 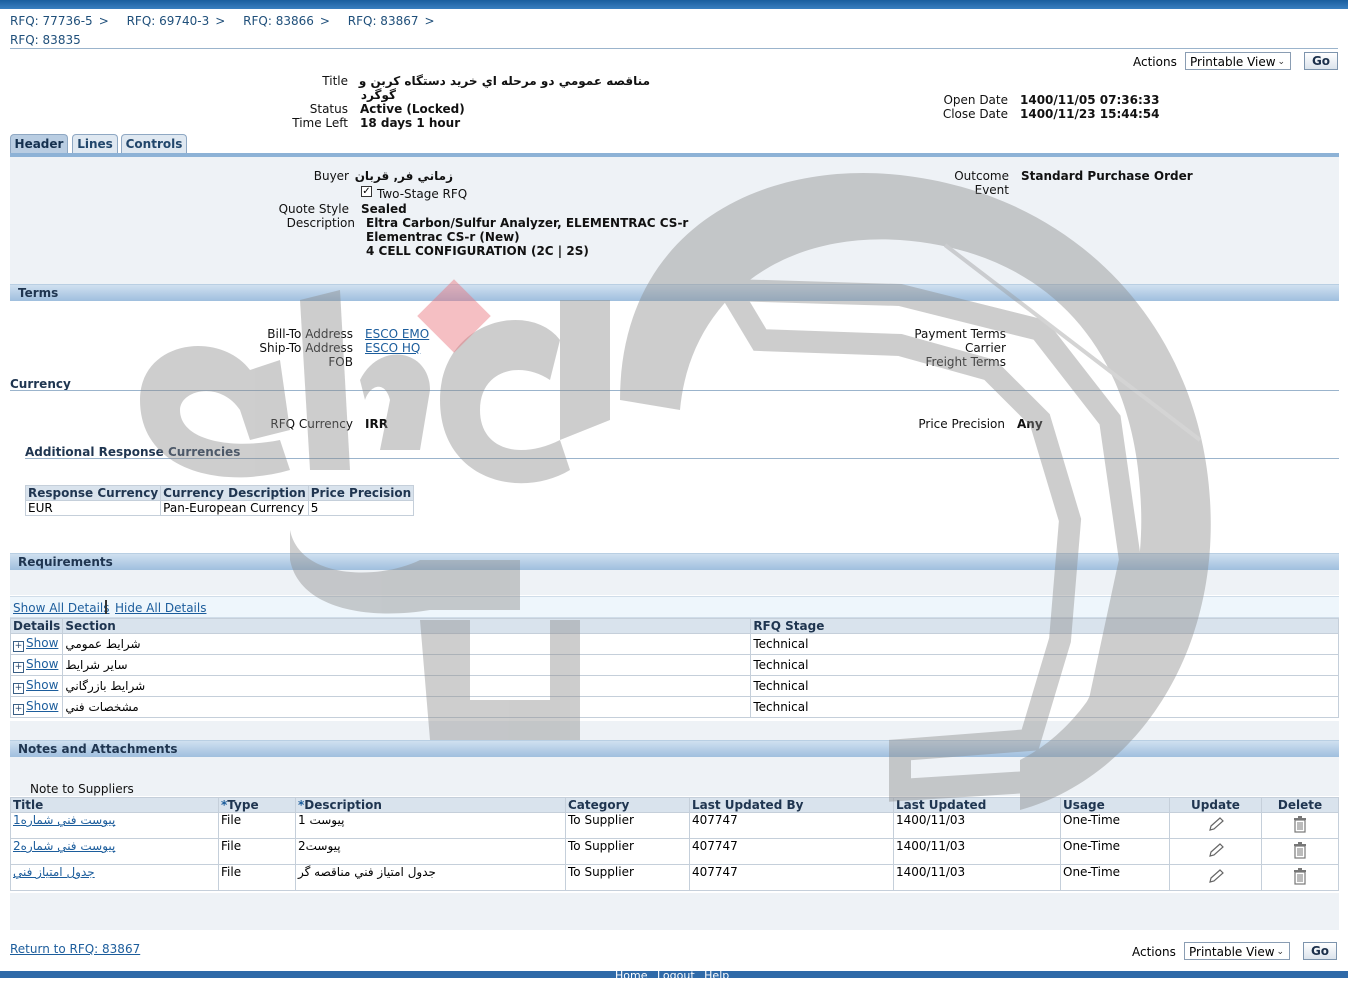 What do you see at coordinates (39, 144) in the screenshot?
I see `tab-header: Header` at bounding box center [39, 144].